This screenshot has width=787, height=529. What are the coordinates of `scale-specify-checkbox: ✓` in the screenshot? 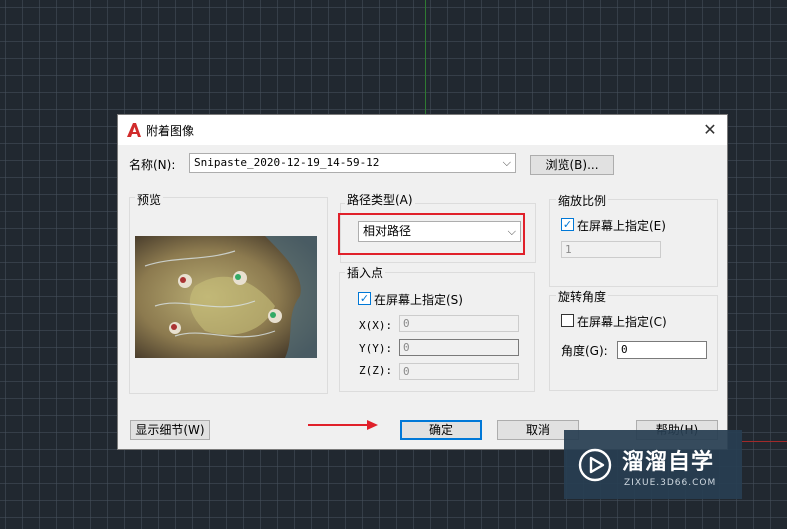 It's located at (567, 224).